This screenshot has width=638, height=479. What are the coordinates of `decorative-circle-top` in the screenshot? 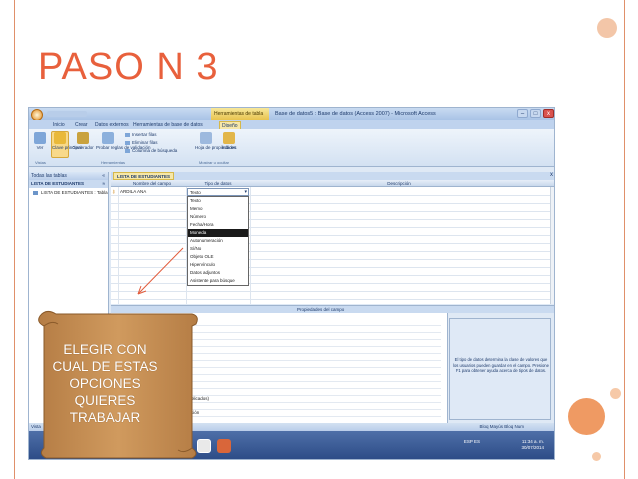 It's located at (607, 28).